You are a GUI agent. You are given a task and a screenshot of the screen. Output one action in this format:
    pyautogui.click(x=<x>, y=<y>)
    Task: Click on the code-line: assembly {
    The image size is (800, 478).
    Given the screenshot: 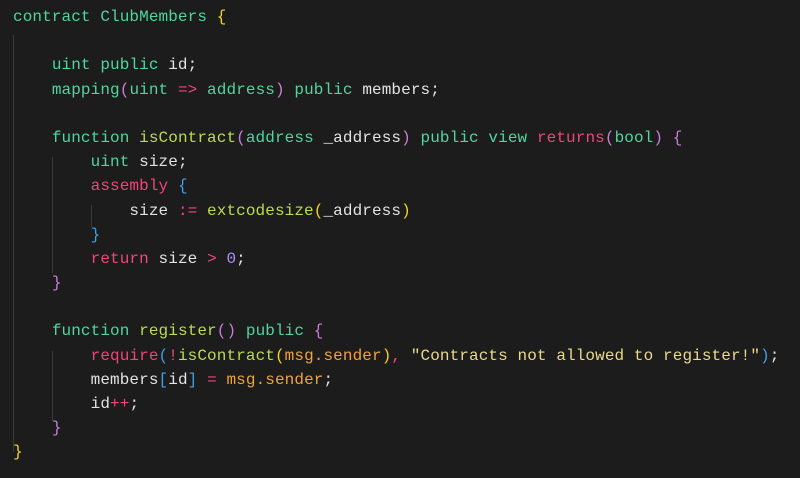 What is the action you would take?
    pyautogui.click(x=396, y=186)
    